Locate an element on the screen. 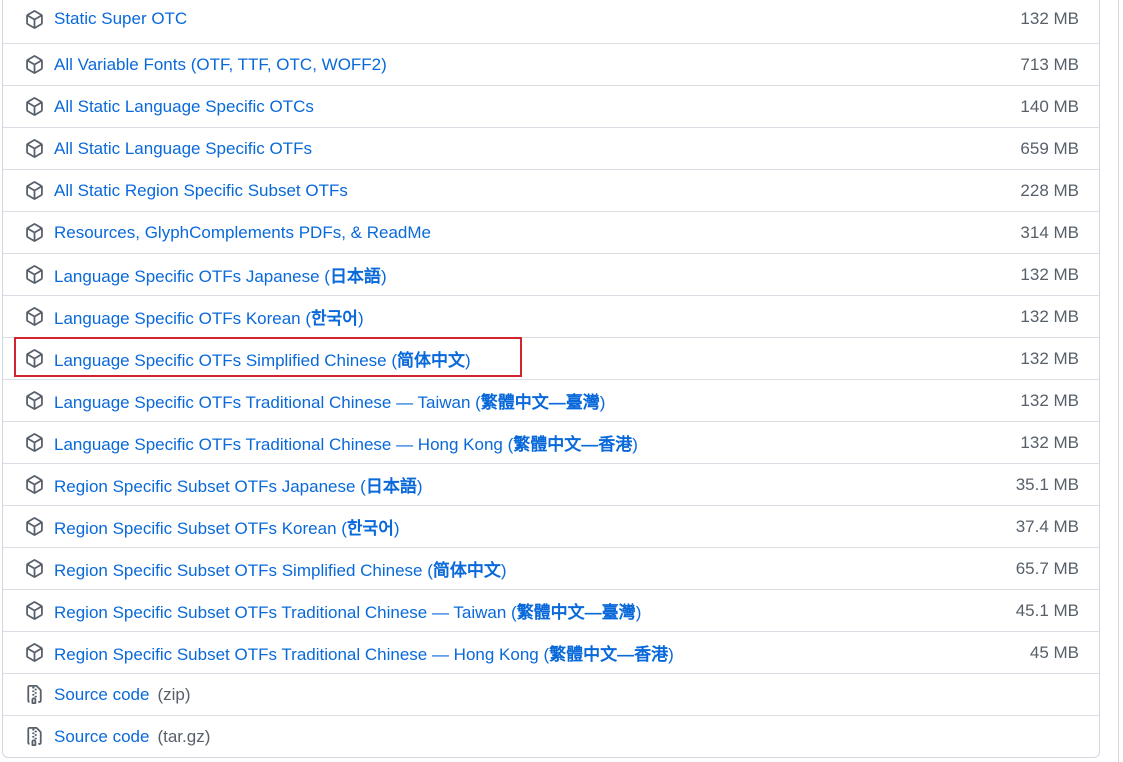 This screenshot has width=1123, height=762. source-code-row: Source code (tar.gz) is located at coordinates (551, 736).